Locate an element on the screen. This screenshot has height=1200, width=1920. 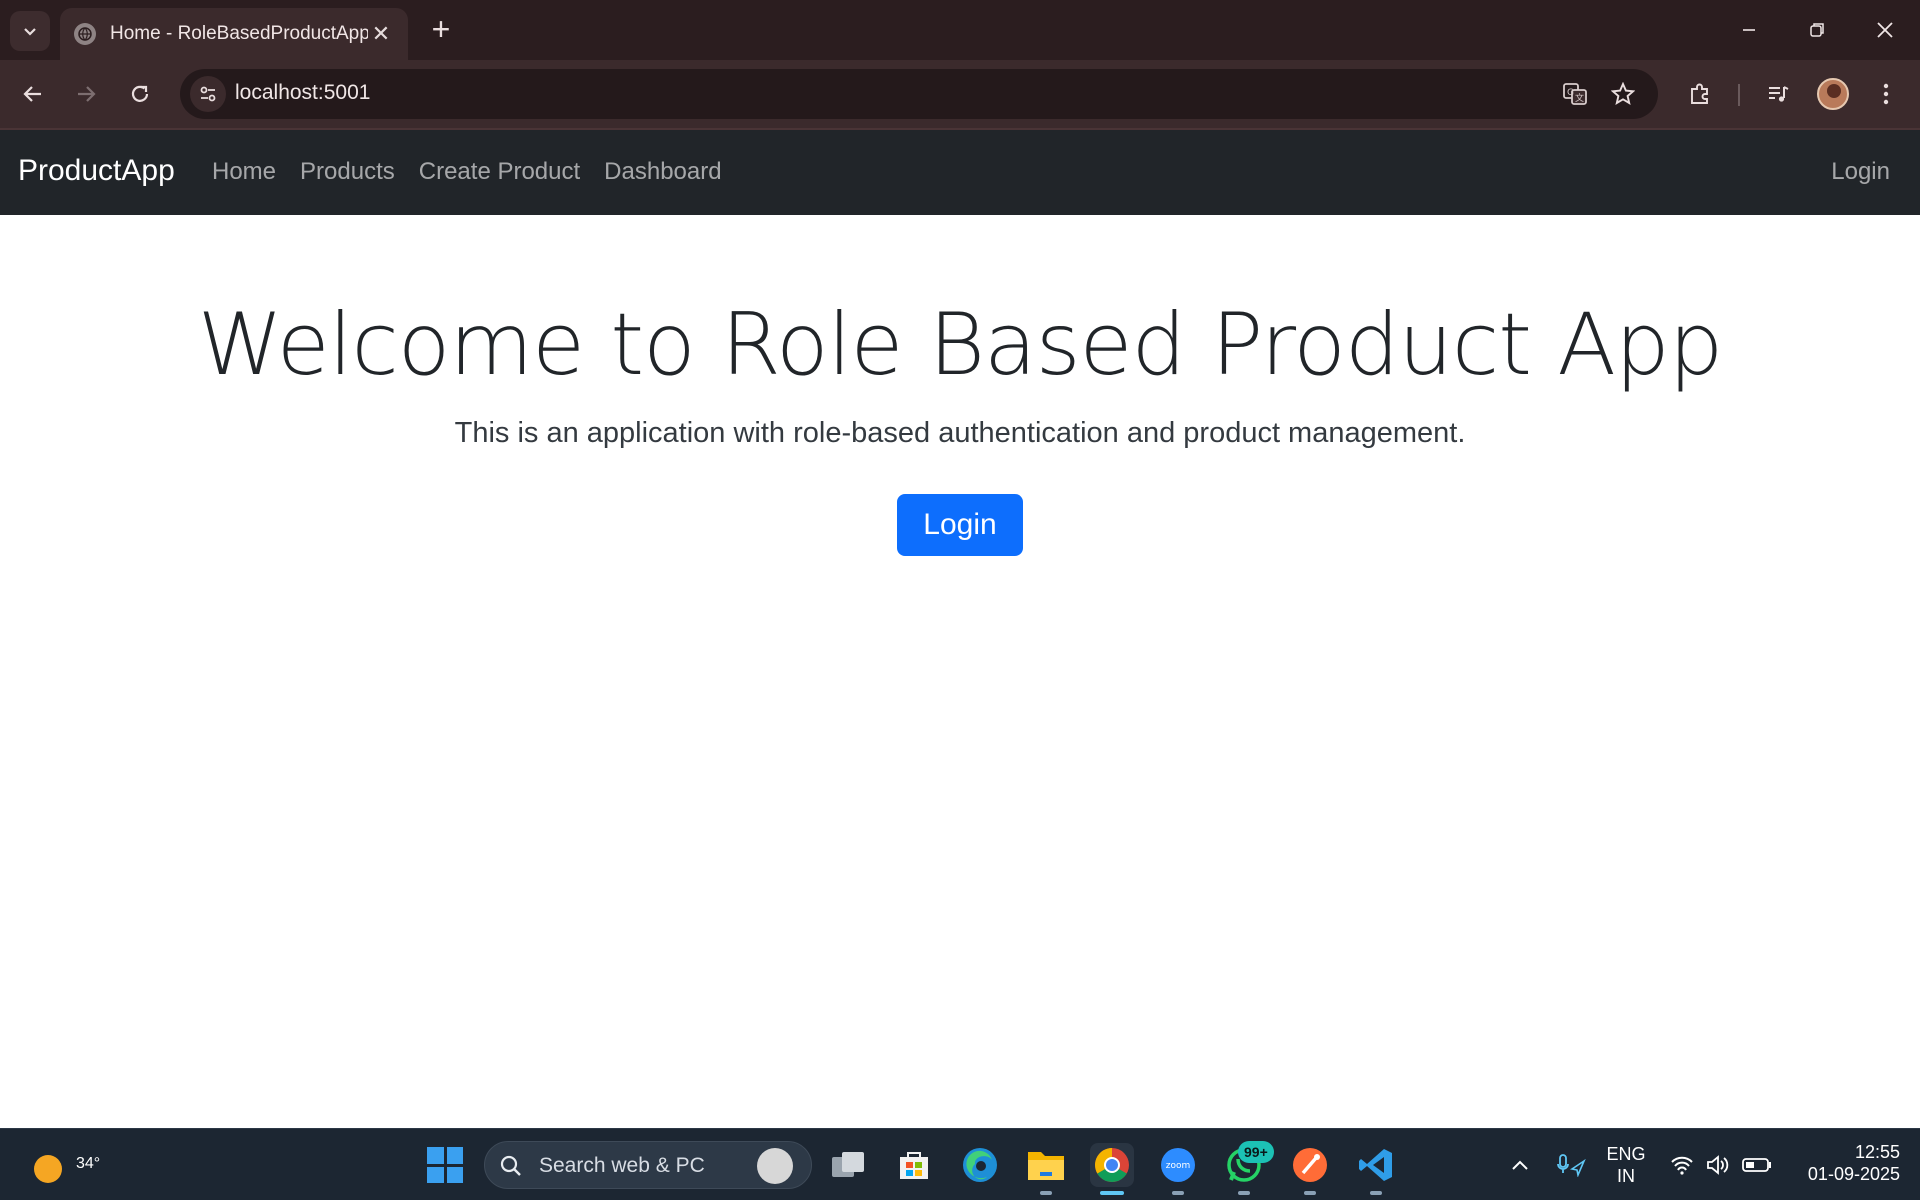
minimize-button is located at coordinates (1749, 30).